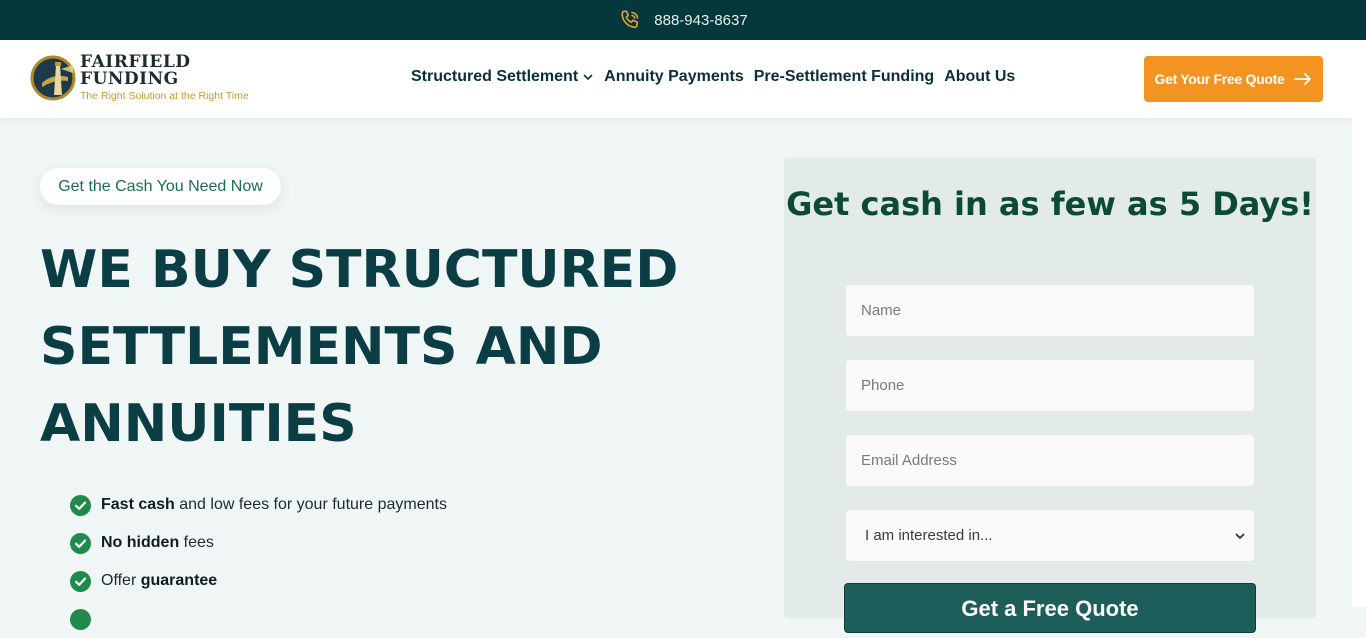  I want to click on nav-item-label: Annuity Payments, so click(674, 76).